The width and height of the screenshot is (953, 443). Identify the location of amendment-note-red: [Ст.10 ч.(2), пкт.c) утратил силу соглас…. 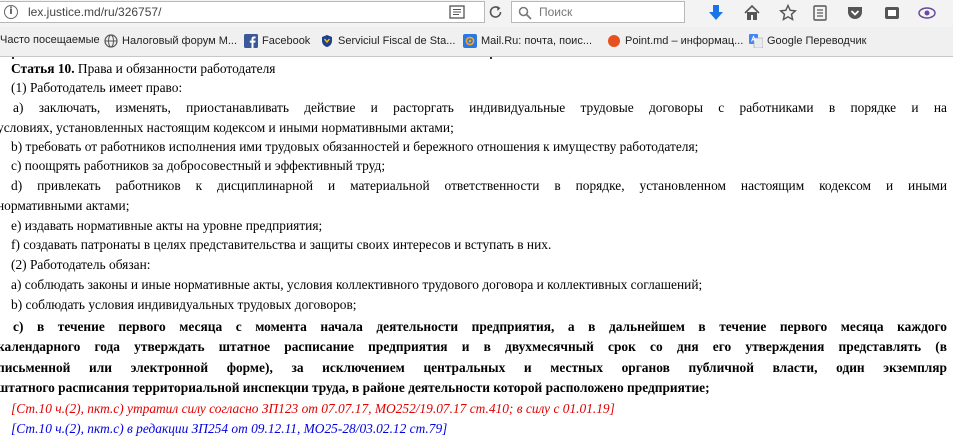
(313, 408).